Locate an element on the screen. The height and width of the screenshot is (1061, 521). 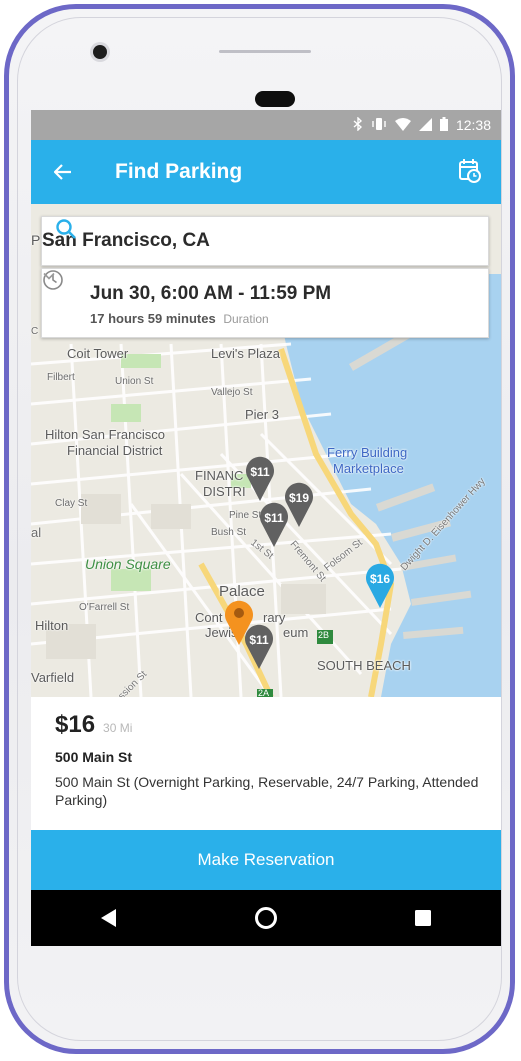
make-reservation-button: Make Reservation is located at coordinates (266, 860).